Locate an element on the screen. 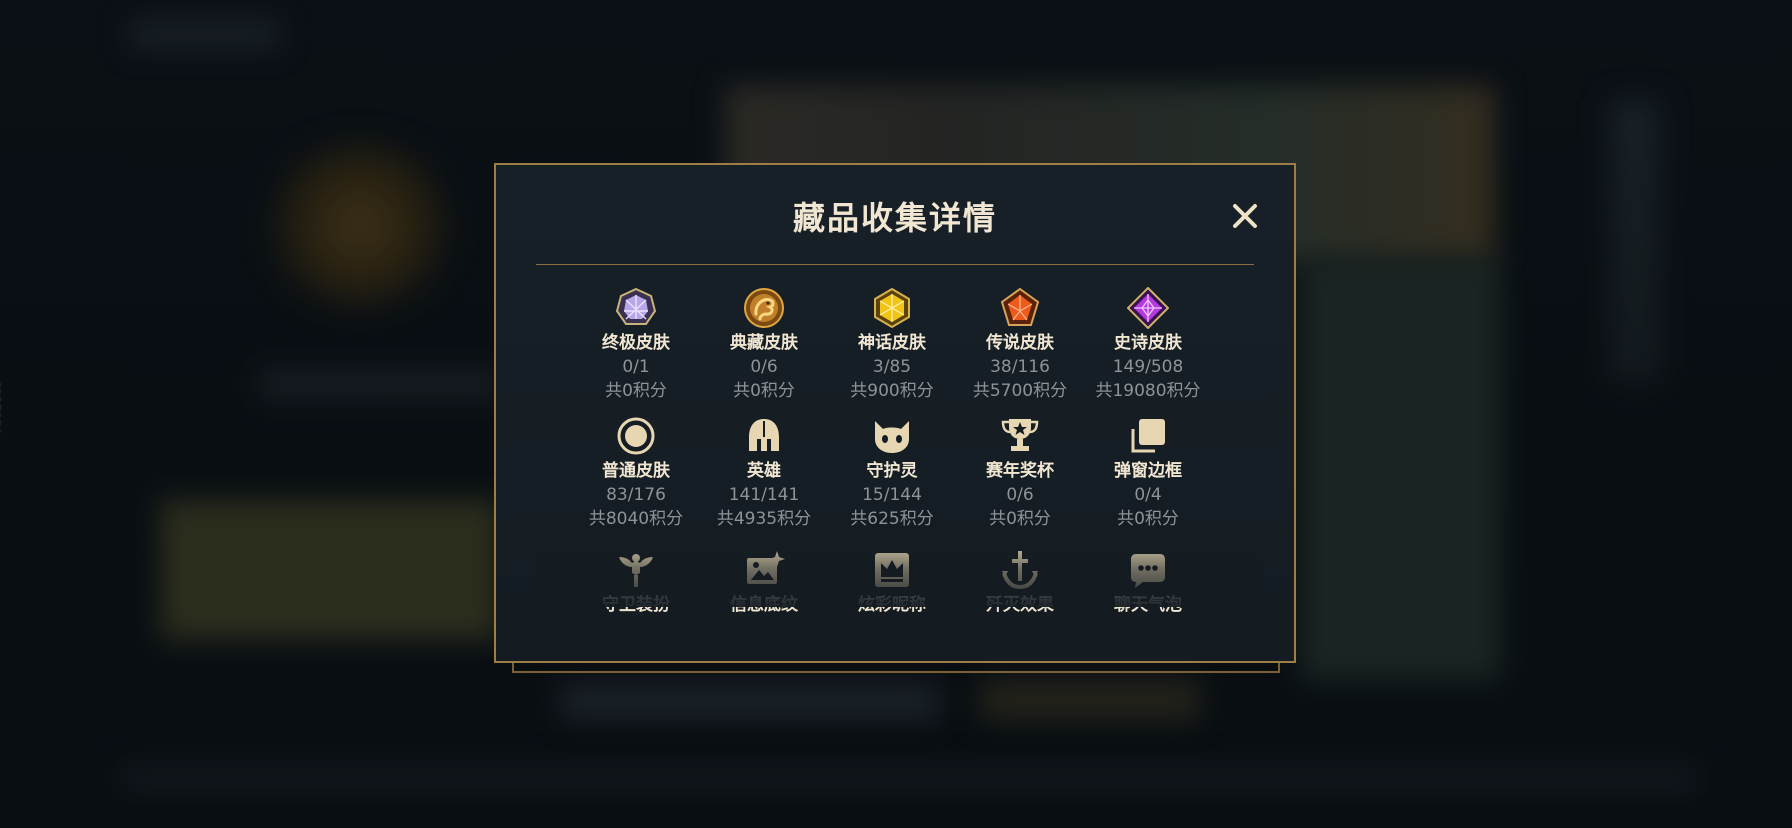  trophy-icon is located at coordinates (1020, 435).